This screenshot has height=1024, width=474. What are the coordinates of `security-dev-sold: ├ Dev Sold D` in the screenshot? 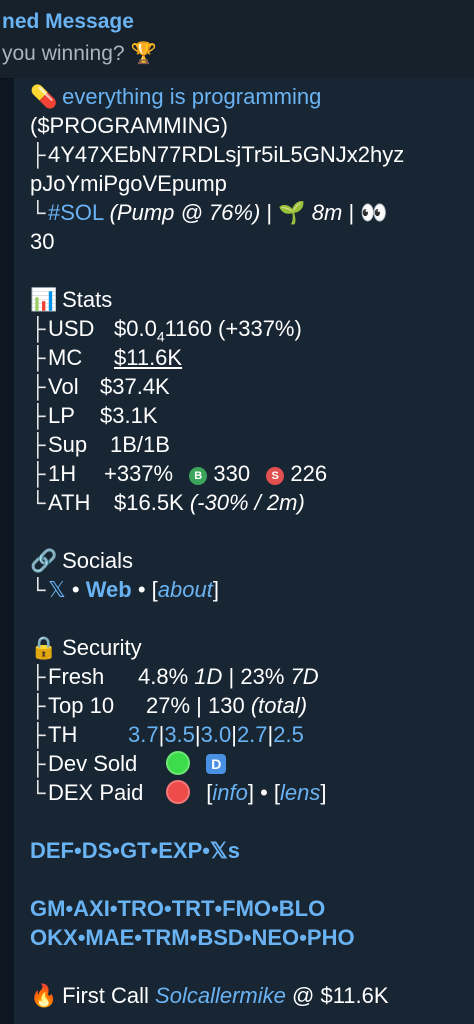 It's located at (250, 763).